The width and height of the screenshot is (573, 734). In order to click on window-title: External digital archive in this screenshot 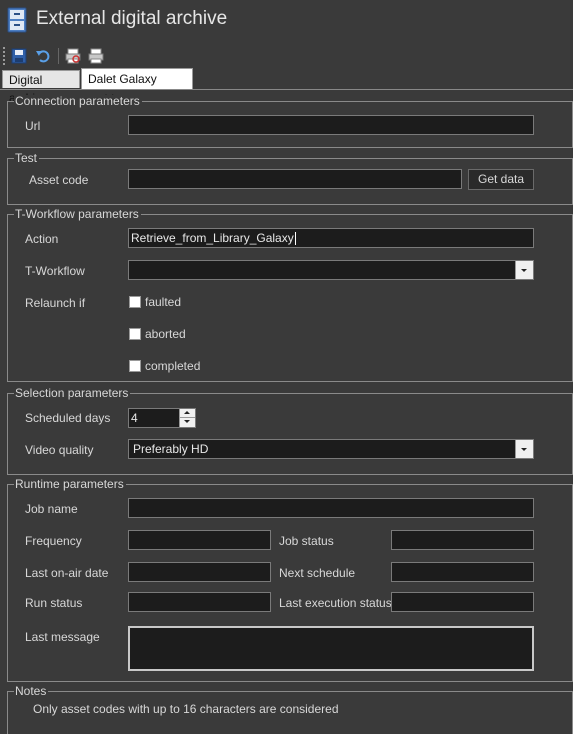, I will do `click(132, 18)`.